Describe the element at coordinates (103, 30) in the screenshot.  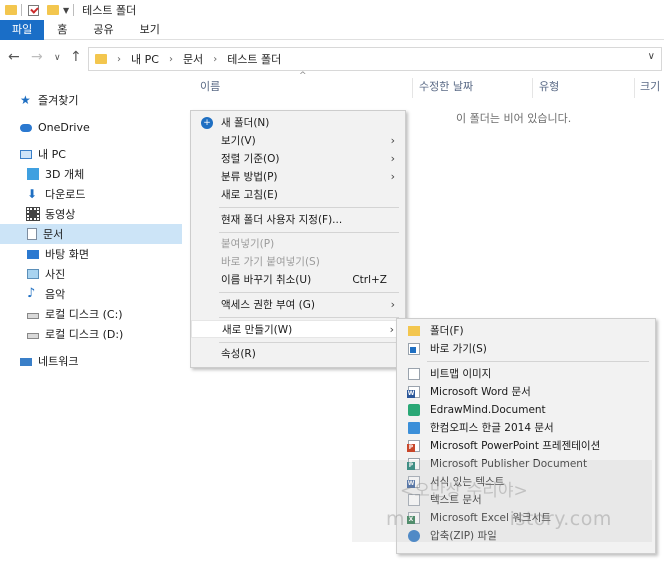
I see `tab-share: 공유` at that location.